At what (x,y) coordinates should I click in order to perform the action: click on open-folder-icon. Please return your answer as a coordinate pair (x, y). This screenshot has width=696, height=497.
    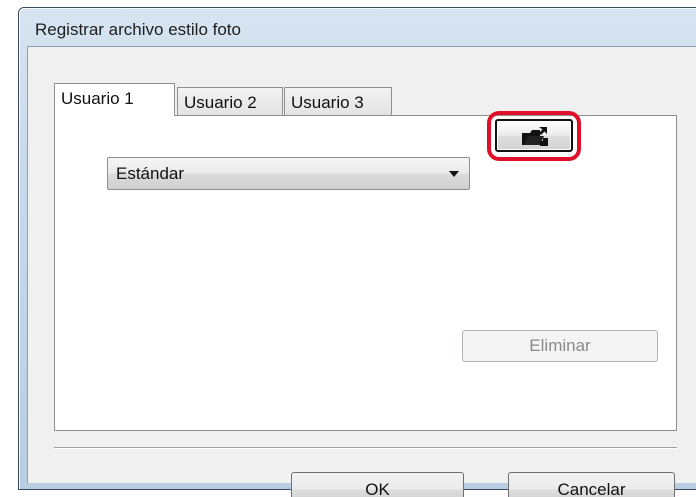
    Looking at the image, I should click on (535, 136).